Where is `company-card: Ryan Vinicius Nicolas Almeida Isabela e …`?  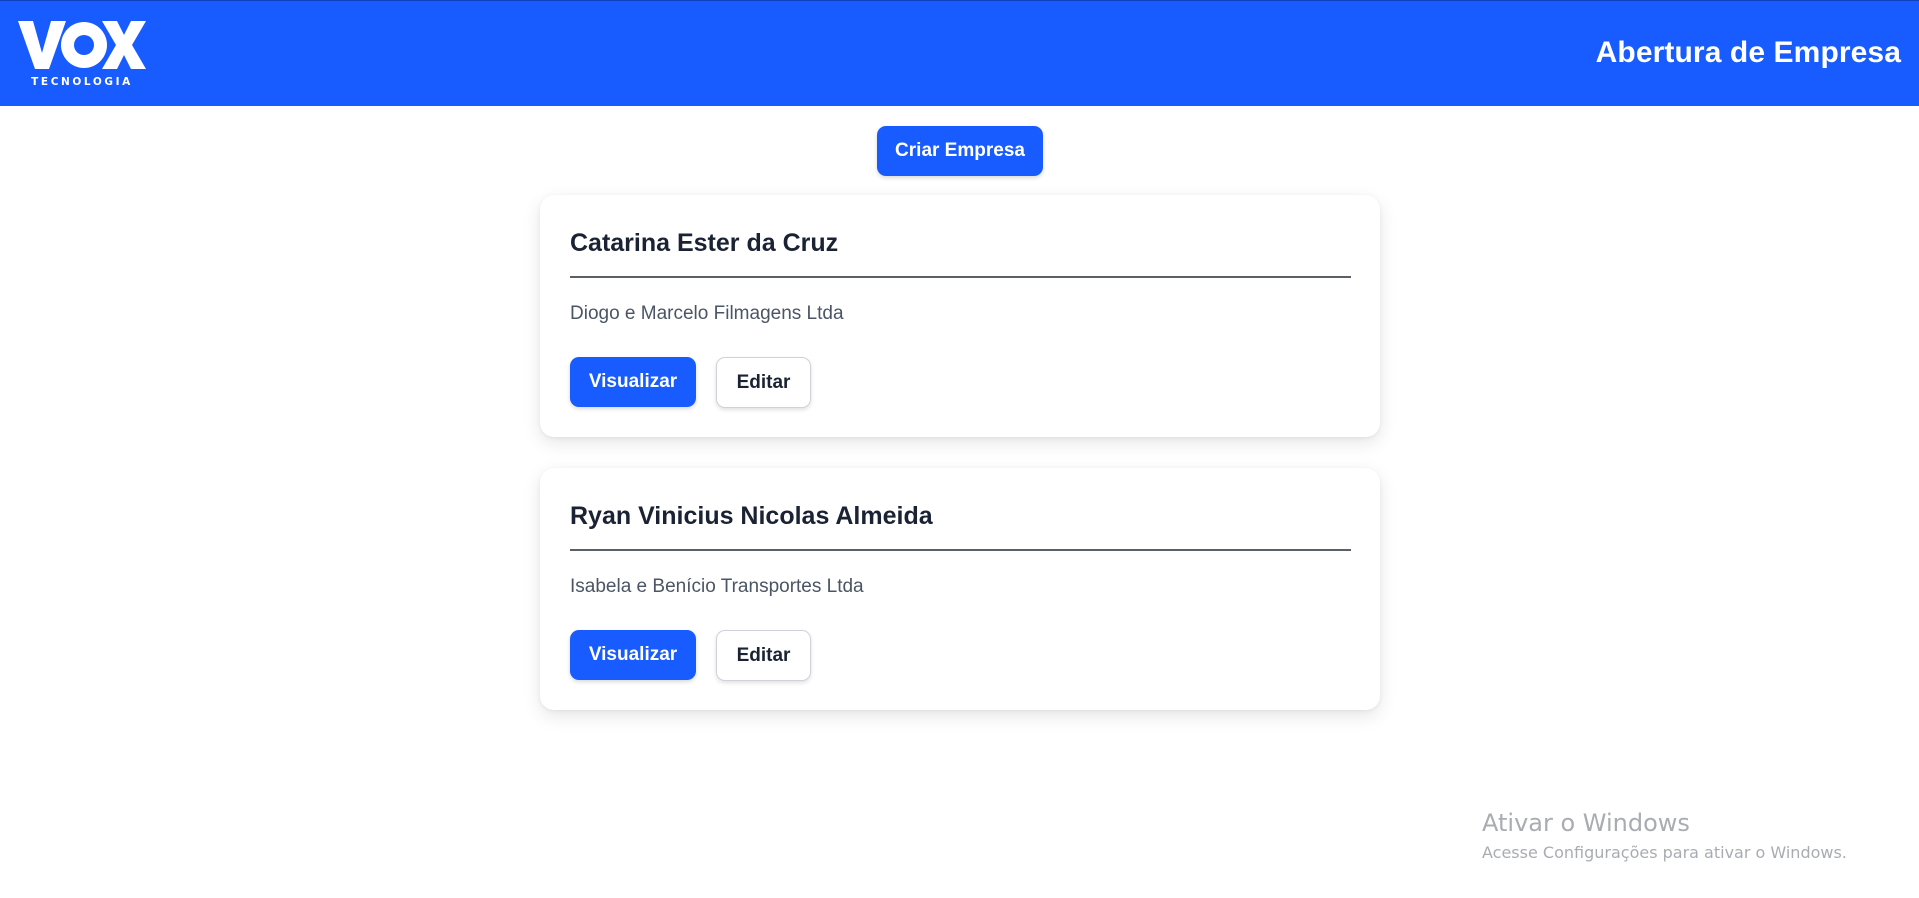 company-card: Ryan Vinicius Nicolas Almeida Isabela e … is located at coordinates (960, 589).